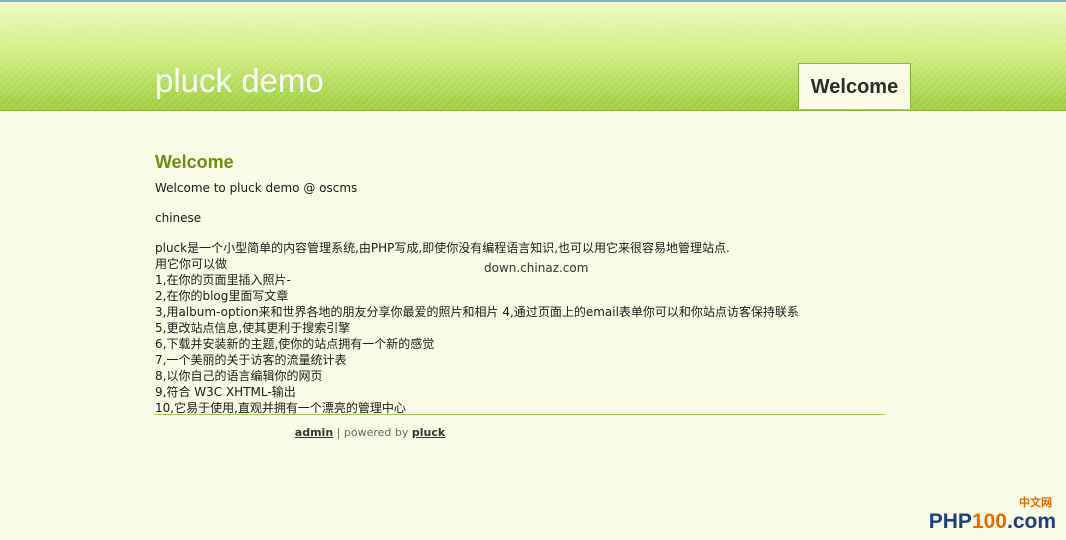  Describe the element at coordinates (239, 376) in the screenshot. I see `feature-item: 8,以你自己的语言编辑你的网页` at that location.